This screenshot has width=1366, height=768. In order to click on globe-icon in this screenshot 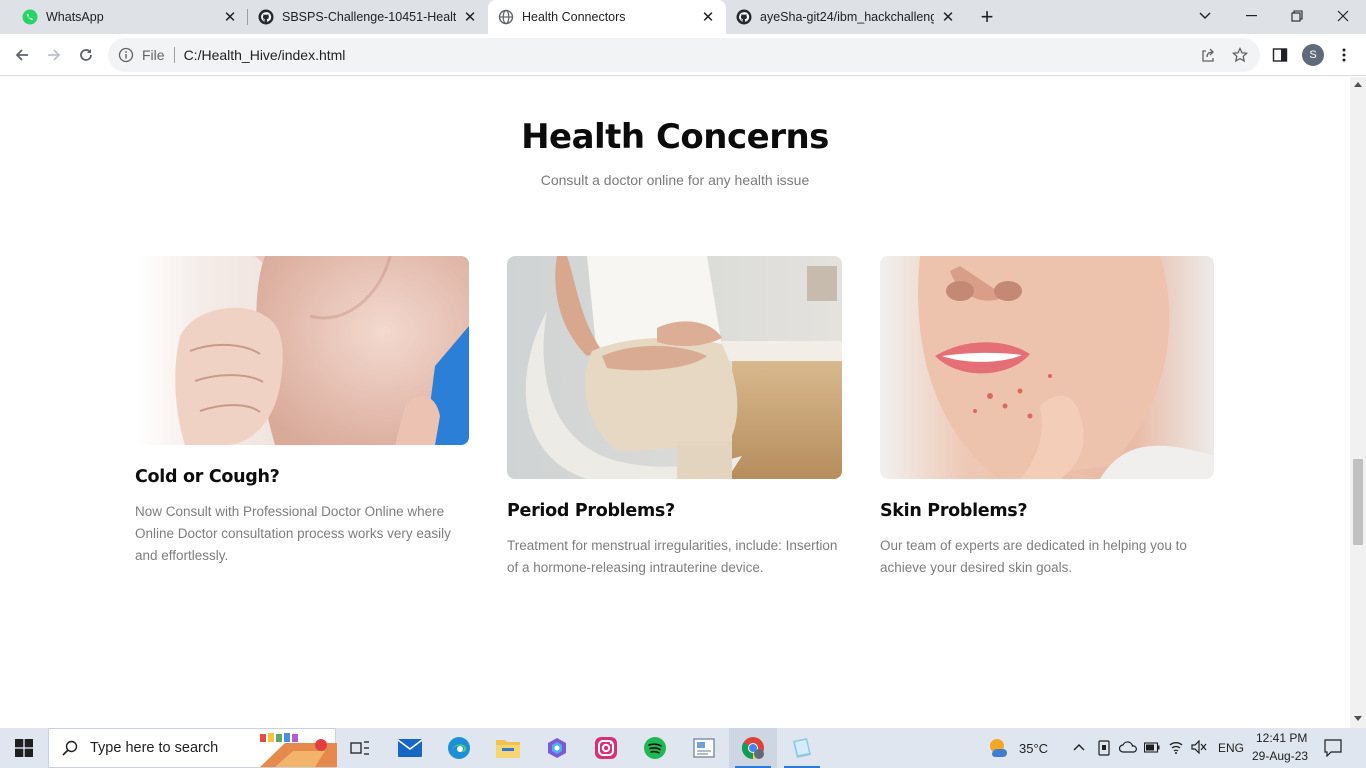, I will do `click(506, 17)`.